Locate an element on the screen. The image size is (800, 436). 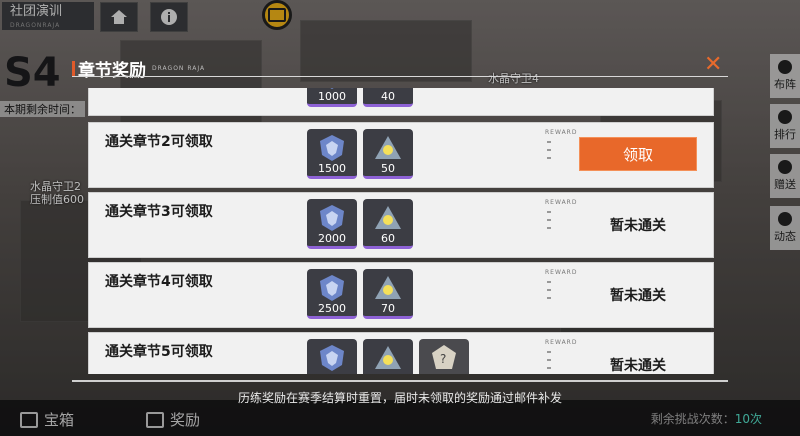
reward-item: 2500 is located at coordinates (332, 294).